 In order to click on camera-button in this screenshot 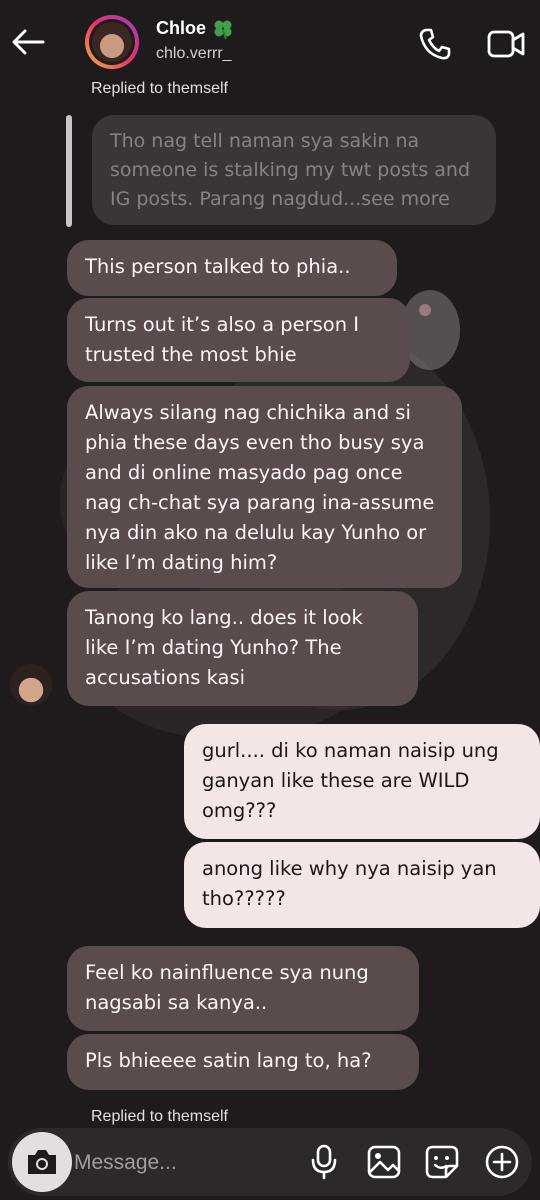, I will do `click(42, 1162)`.